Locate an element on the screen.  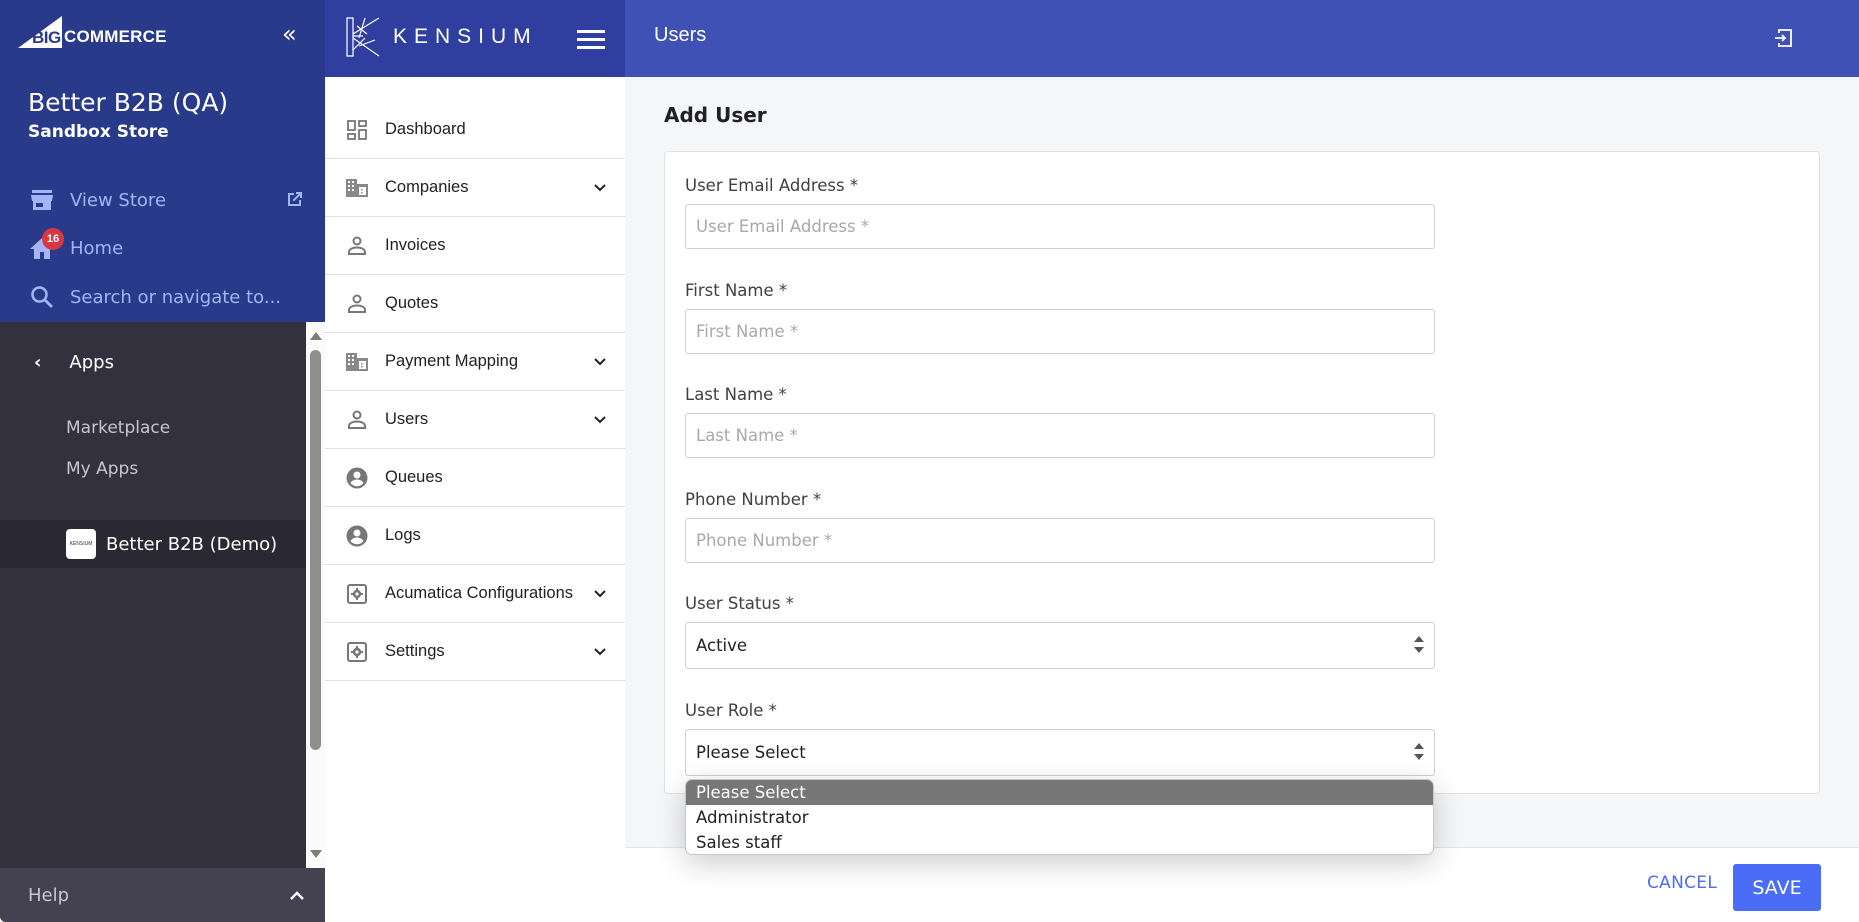
nav-item-queues: Queues is located at coordinates (475, 478).